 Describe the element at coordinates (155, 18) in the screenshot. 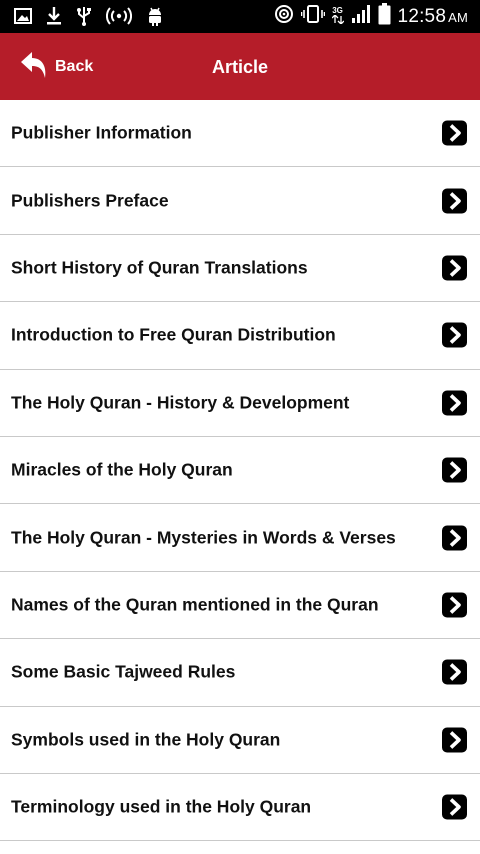

I see `android-icon` at that location.